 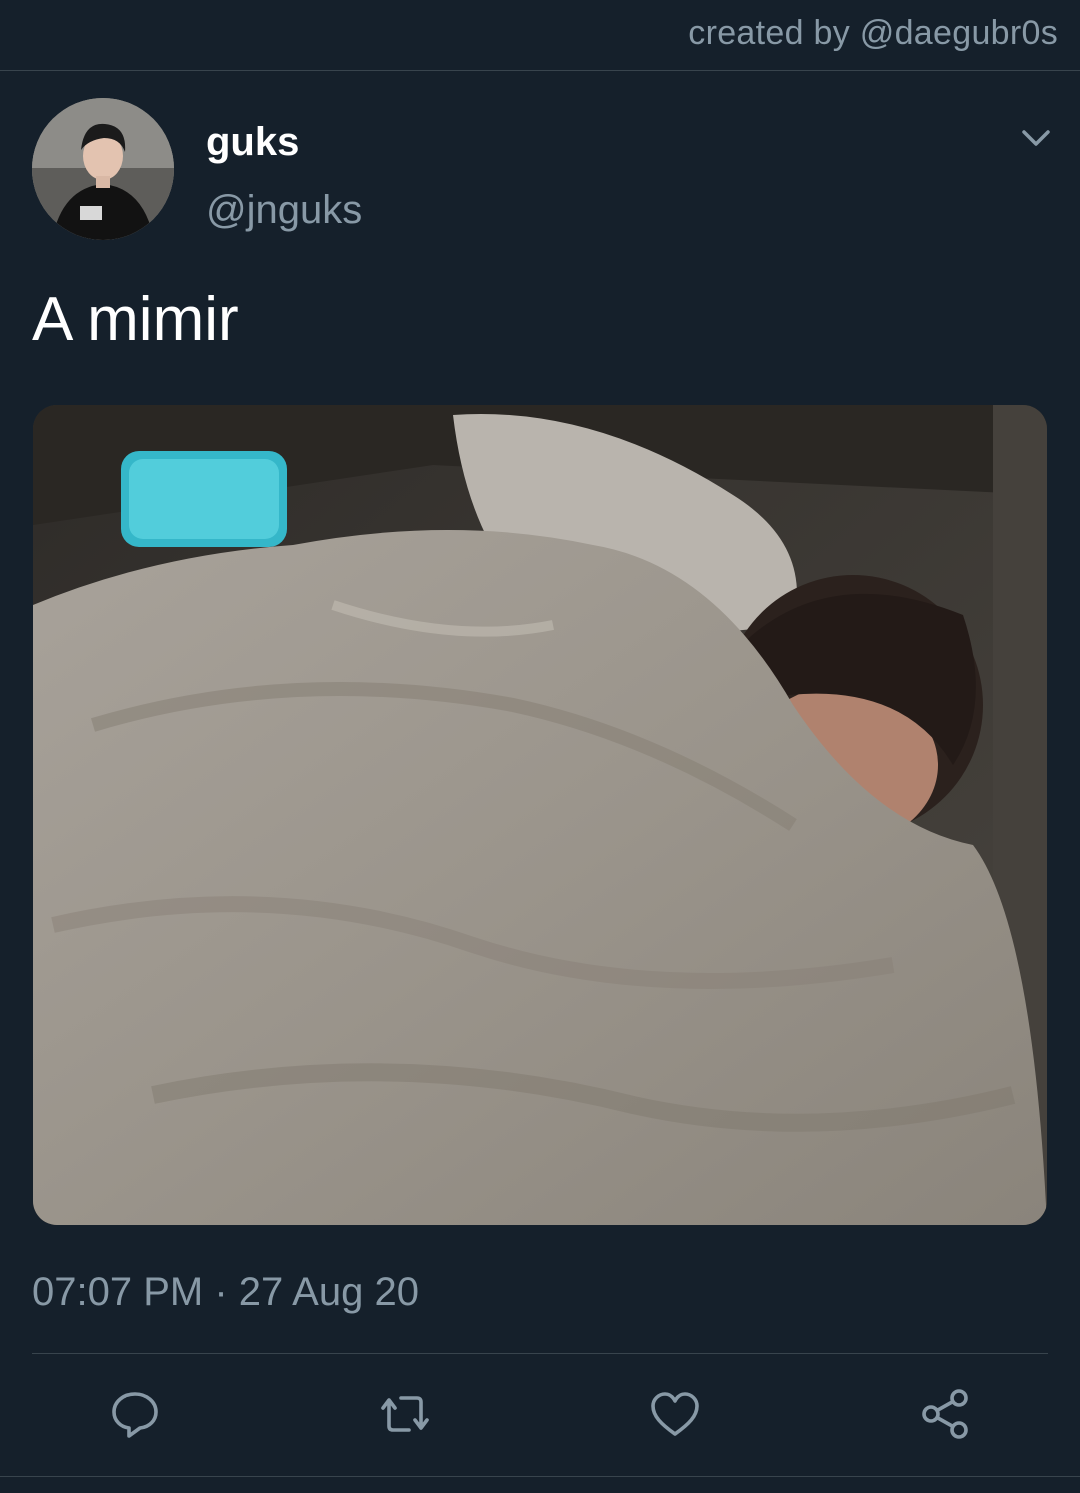 I want to click on retweet-button, so click(x=405, y=1414).